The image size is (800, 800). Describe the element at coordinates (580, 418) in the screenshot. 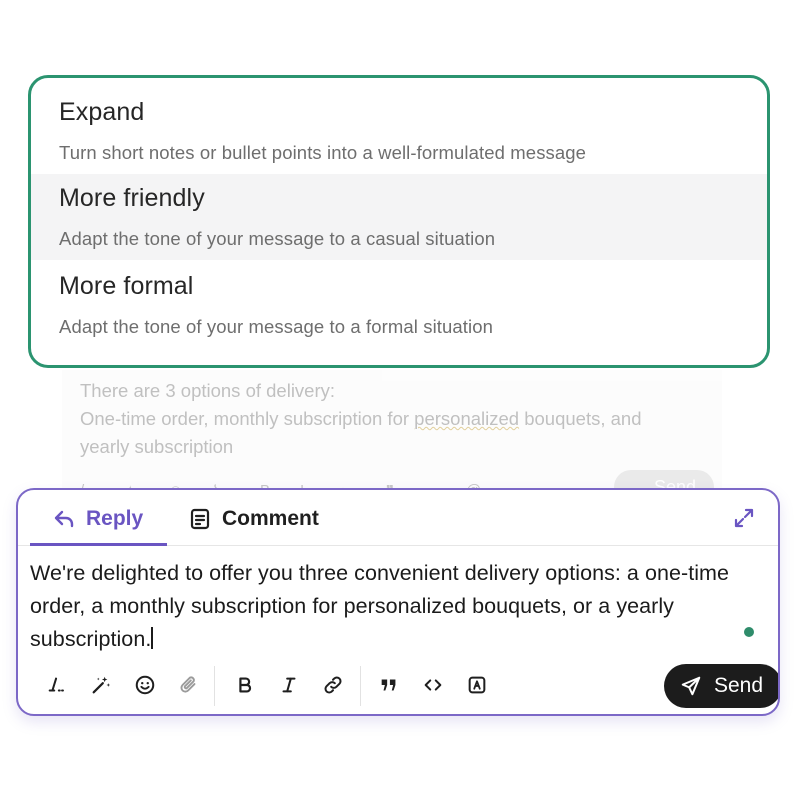

I see `ghost-text-segment: bouquets, and` at that location.